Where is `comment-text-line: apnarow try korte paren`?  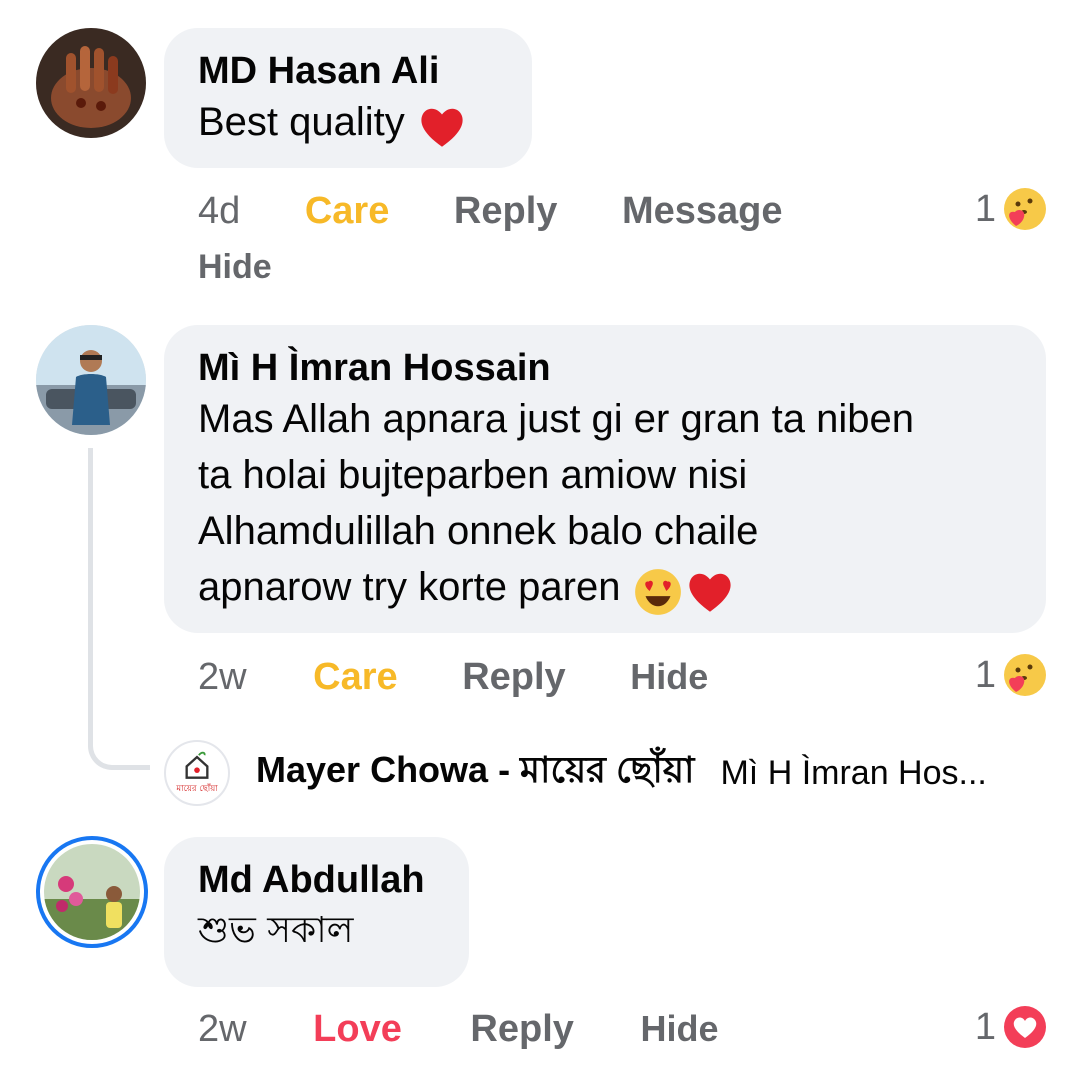
comment-text-line: apnarow try korte paren is located at coordinates (409, 587).